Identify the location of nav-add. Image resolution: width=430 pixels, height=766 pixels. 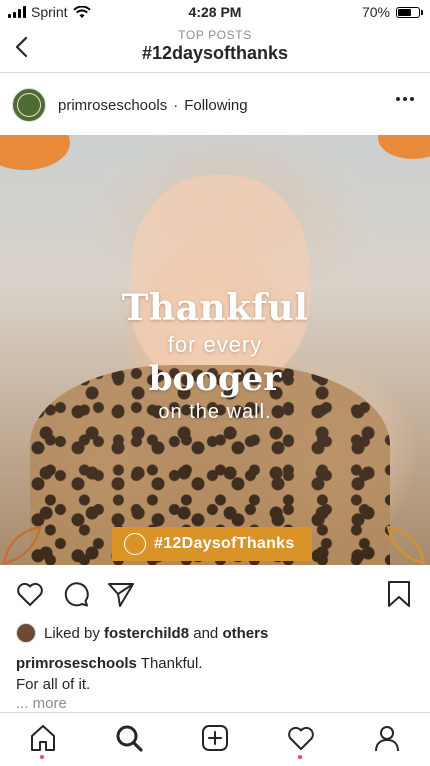
(215, 739).